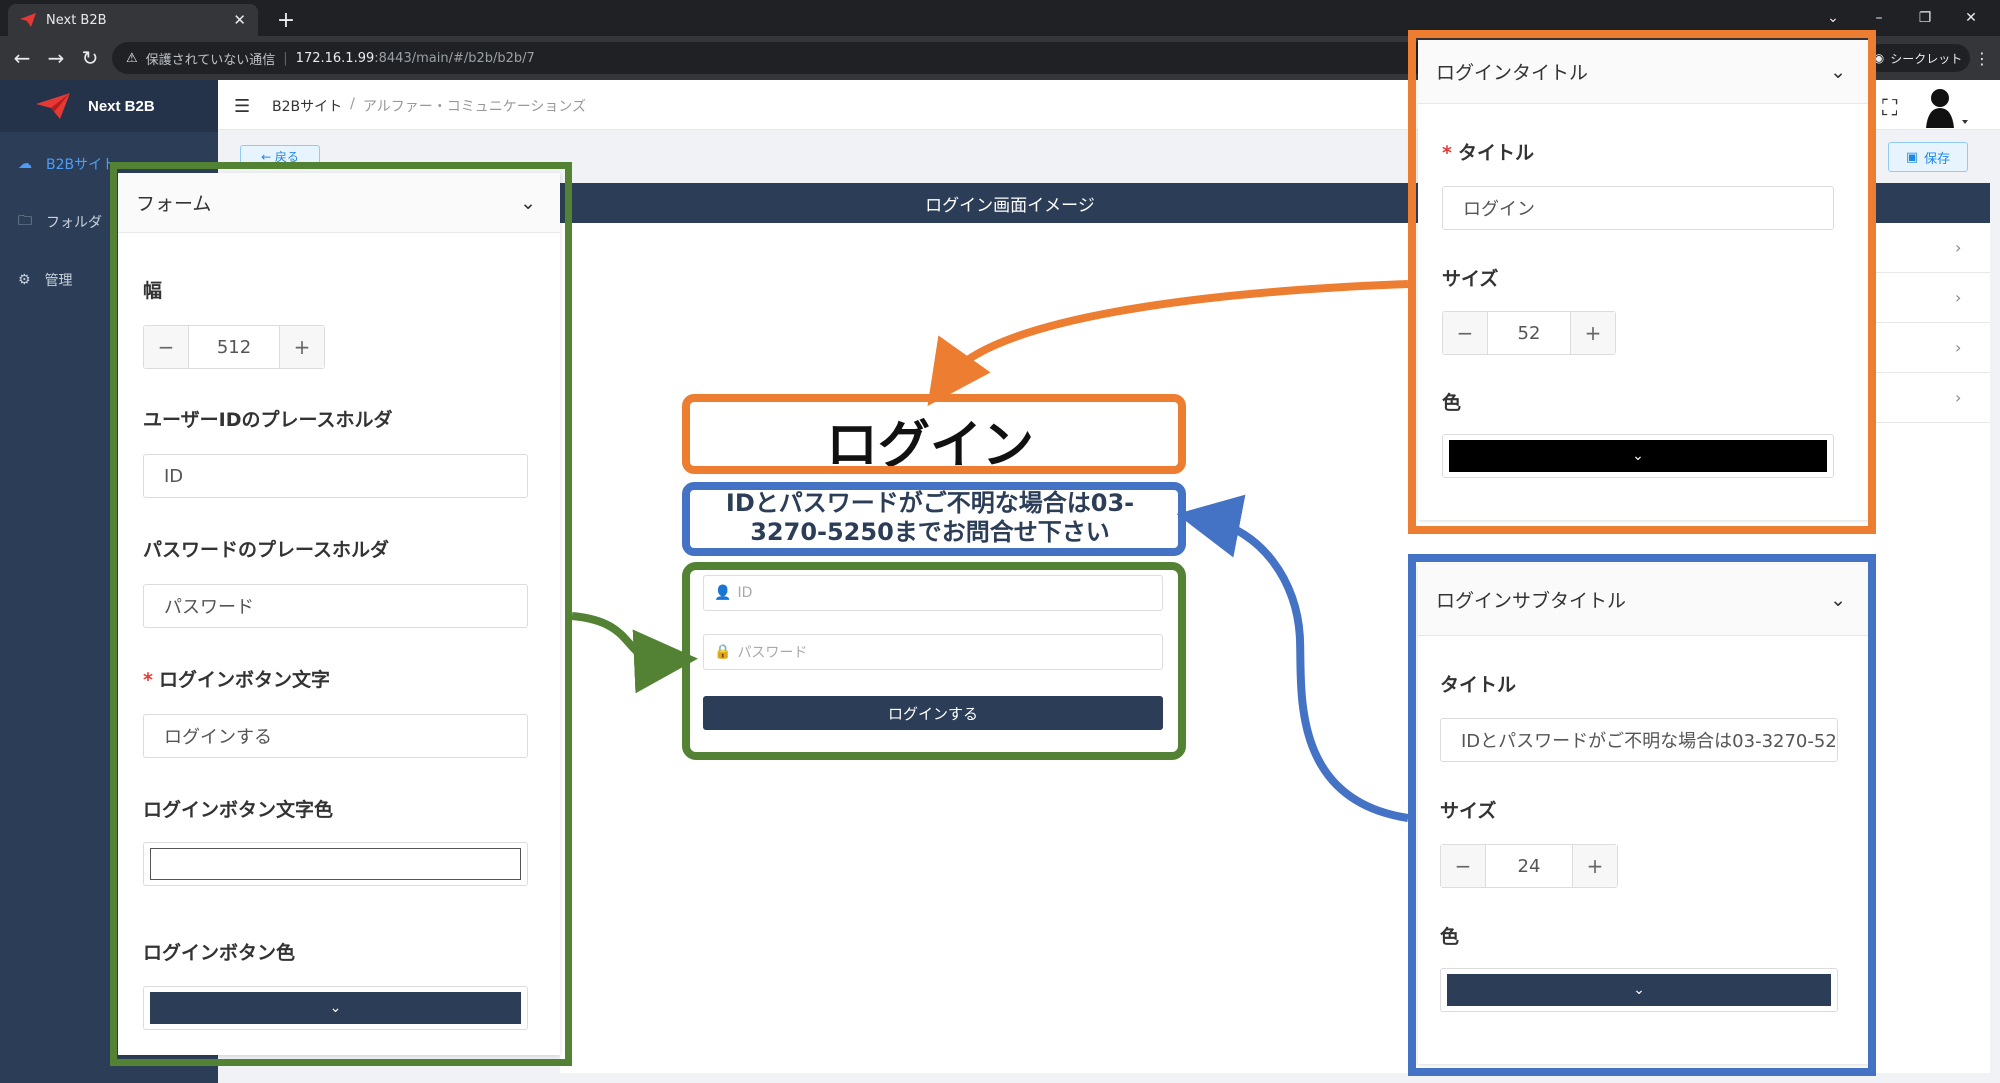 The width and height of the screenshot is (2000, 1083). Describe the element at coordinates (634, 653) in the screenshot. I see `green-arrow` at that location.